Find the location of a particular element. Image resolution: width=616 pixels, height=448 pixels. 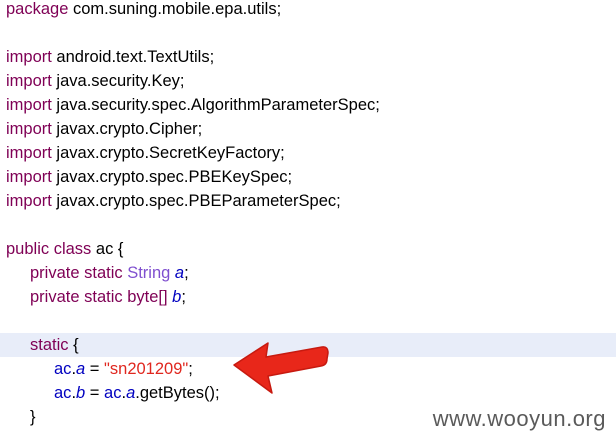

import-line: import android.text.TextUtils; is located at coordinates (308, 57).